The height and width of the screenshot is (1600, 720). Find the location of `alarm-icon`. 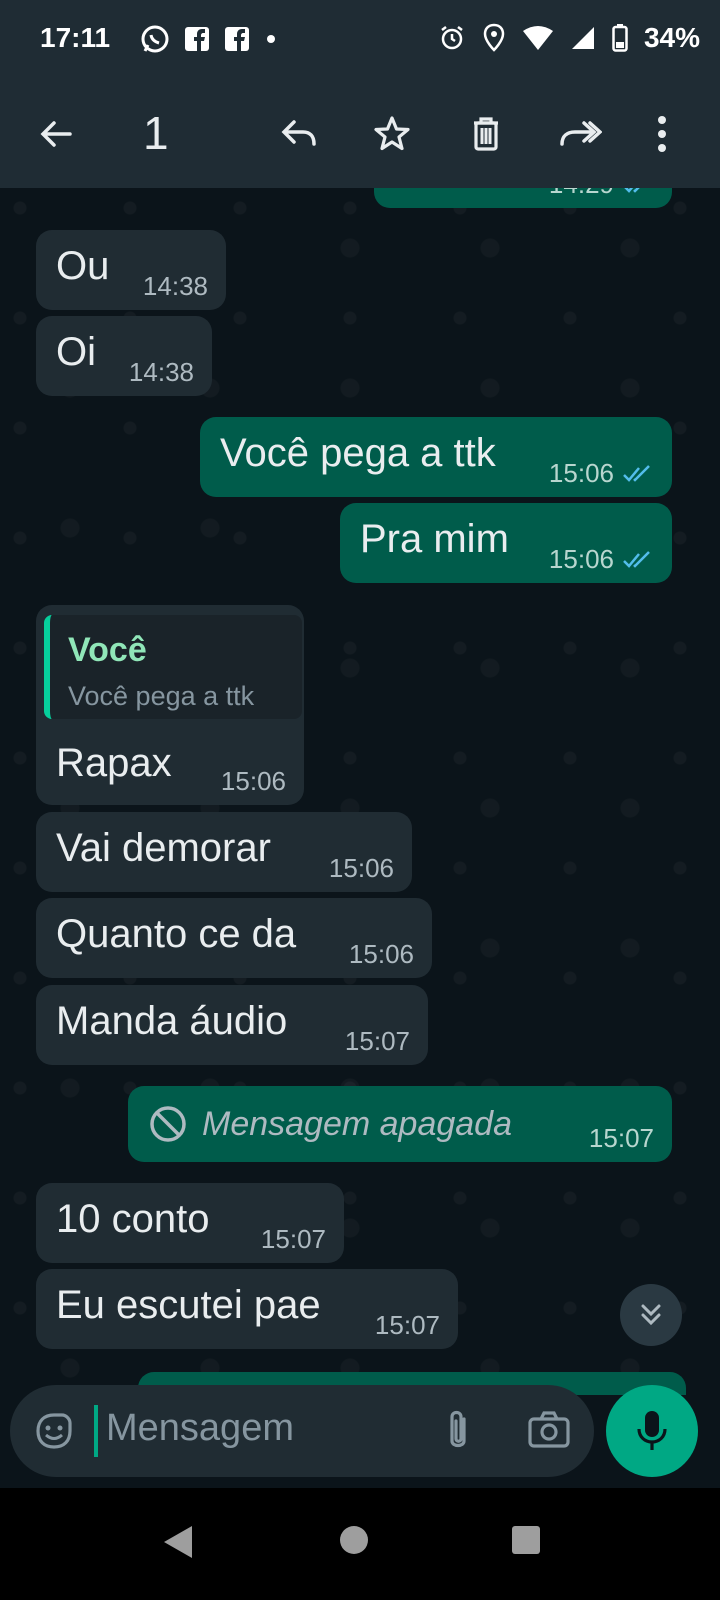

alarm-icon is located at coordinates (452, 38).